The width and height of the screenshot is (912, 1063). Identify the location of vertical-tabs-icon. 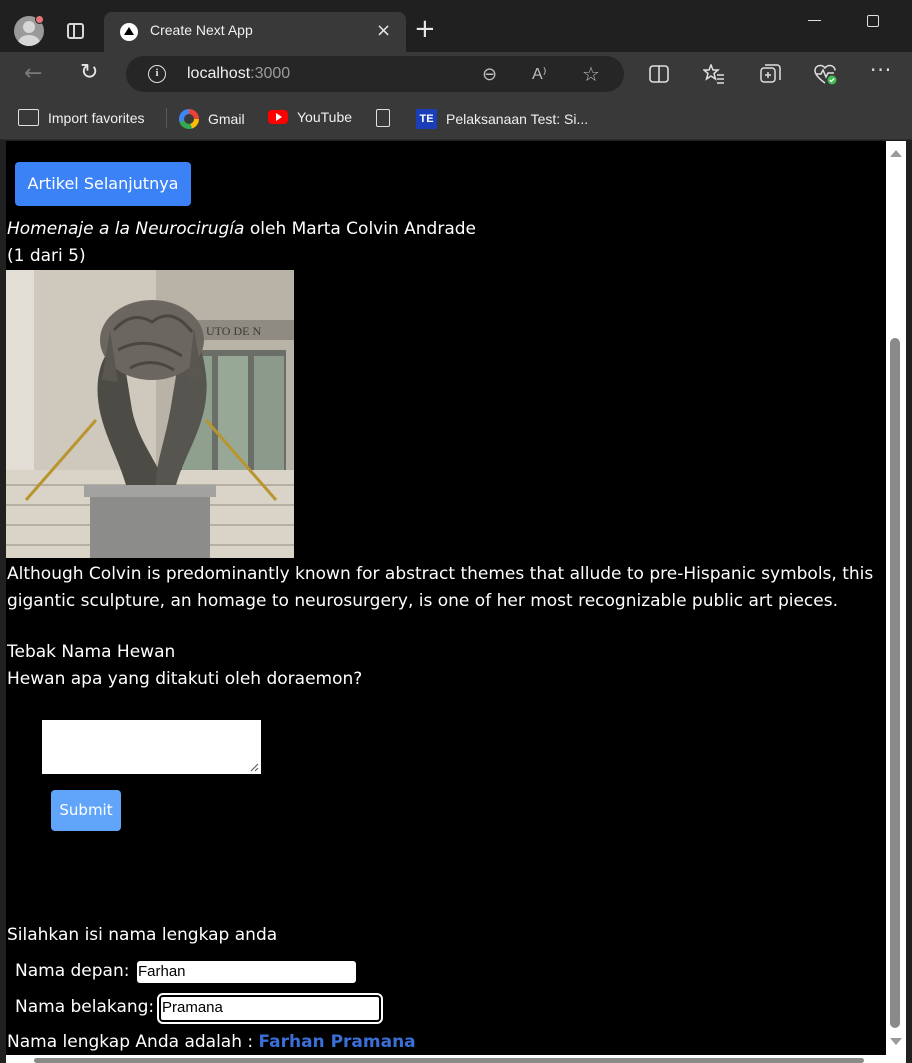
(75, 31).